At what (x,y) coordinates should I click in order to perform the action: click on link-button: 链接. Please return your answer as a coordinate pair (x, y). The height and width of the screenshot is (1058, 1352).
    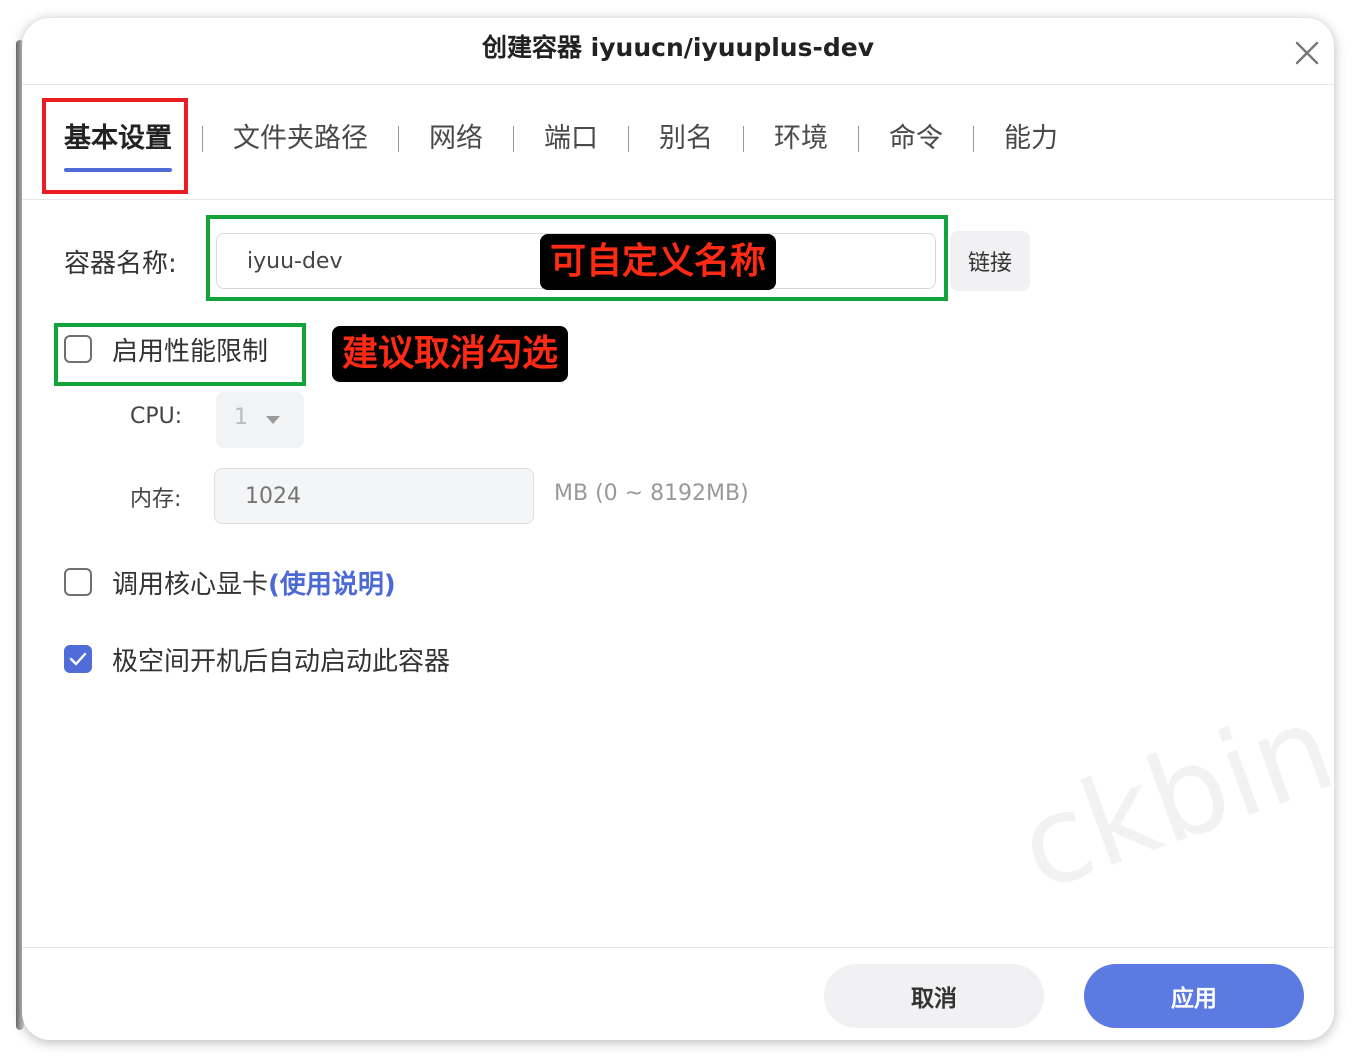
    Looking at the image, I should click on (990, 261).